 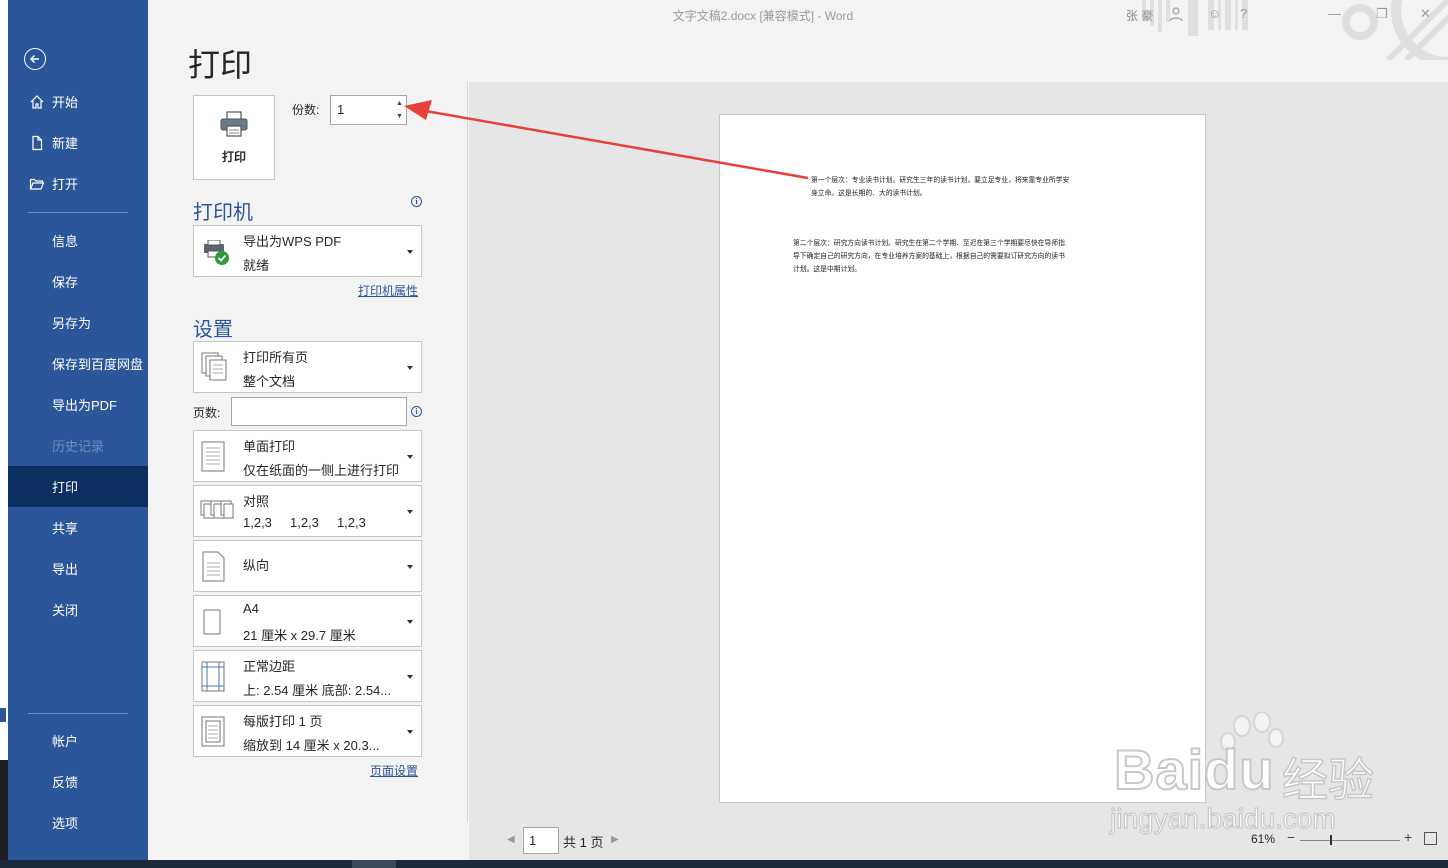 I want to click on zoom-slider-track, so click(x=1350, y=840).